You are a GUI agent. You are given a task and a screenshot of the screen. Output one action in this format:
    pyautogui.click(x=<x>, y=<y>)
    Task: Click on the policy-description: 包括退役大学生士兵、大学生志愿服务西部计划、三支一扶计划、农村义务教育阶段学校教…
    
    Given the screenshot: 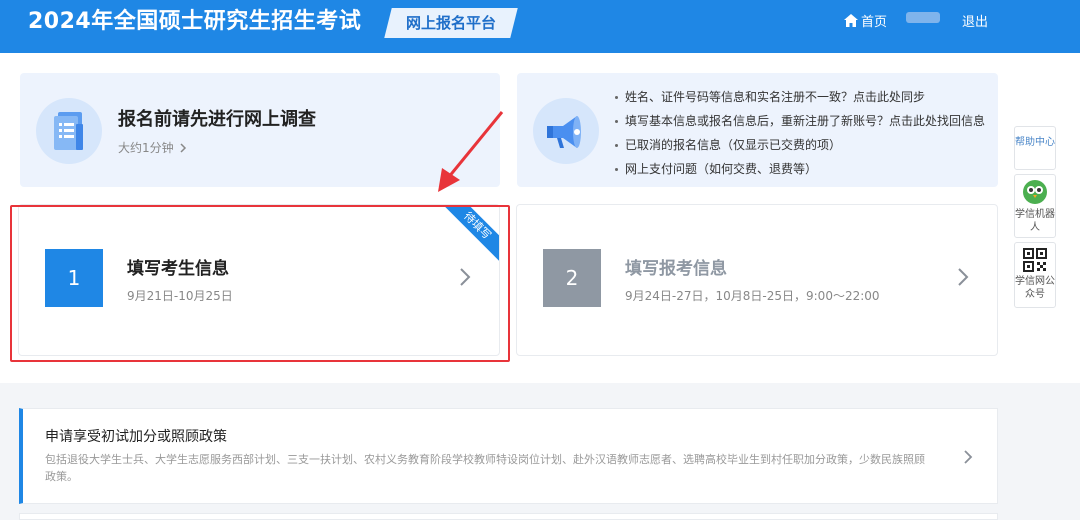 What is the action you would take?
    pyautogui.click(x=485, y=468)
    